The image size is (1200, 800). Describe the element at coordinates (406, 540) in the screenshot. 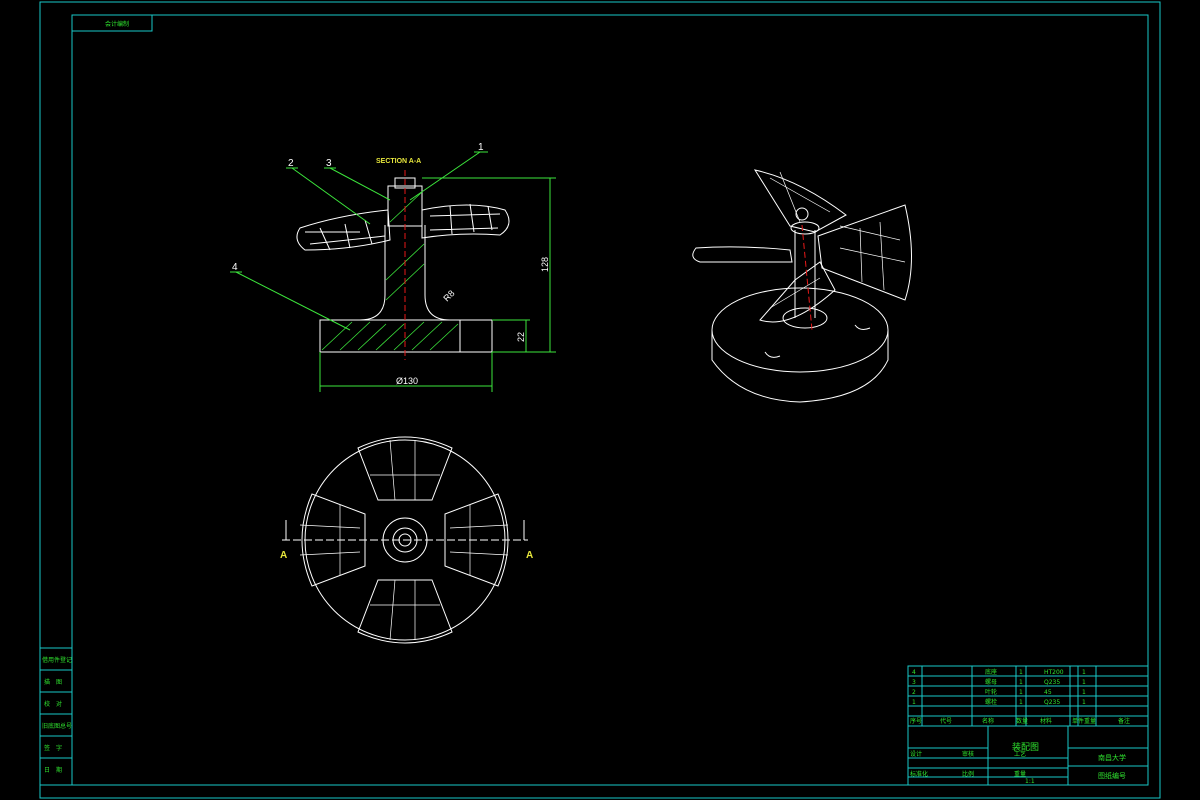

I see `top-view: A A` at that location.